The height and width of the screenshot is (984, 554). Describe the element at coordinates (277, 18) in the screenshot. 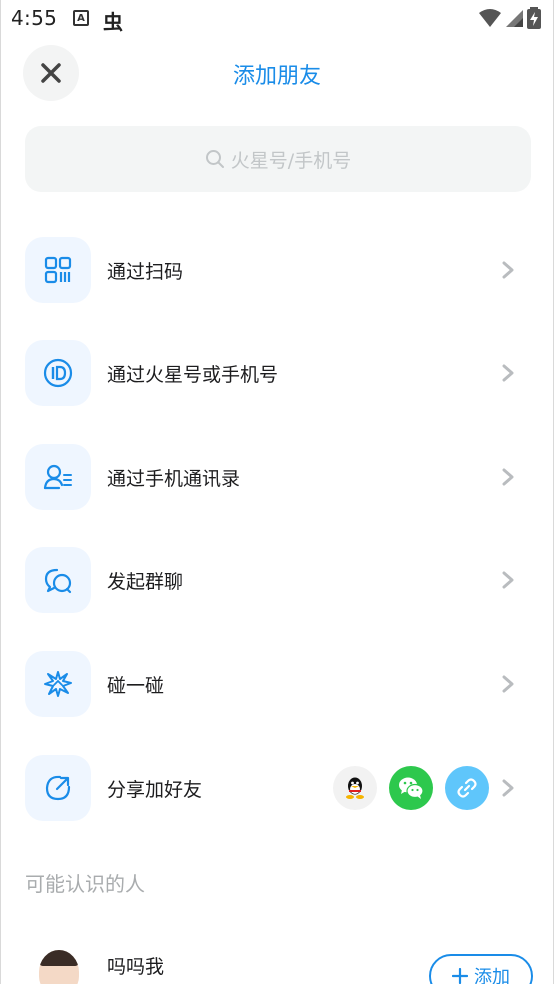

I see `status-bar: 4:55 A 虫` at that location.